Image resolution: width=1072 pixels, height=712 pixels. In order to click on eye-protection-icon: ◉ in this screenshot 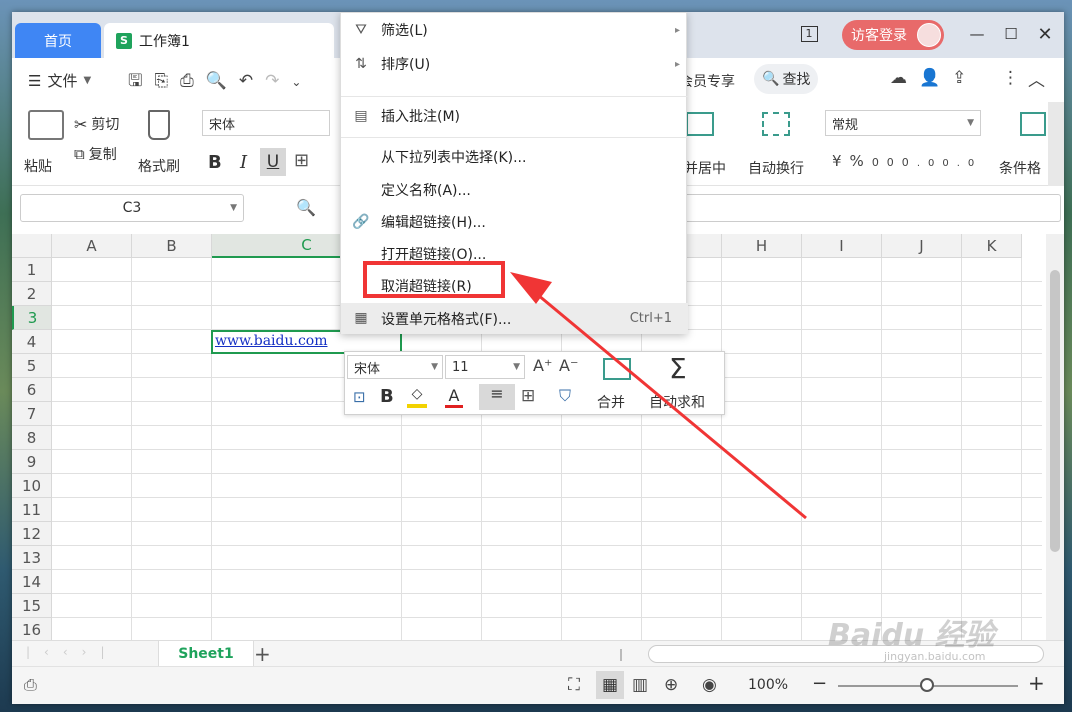, I will do `click(709, 685)`.